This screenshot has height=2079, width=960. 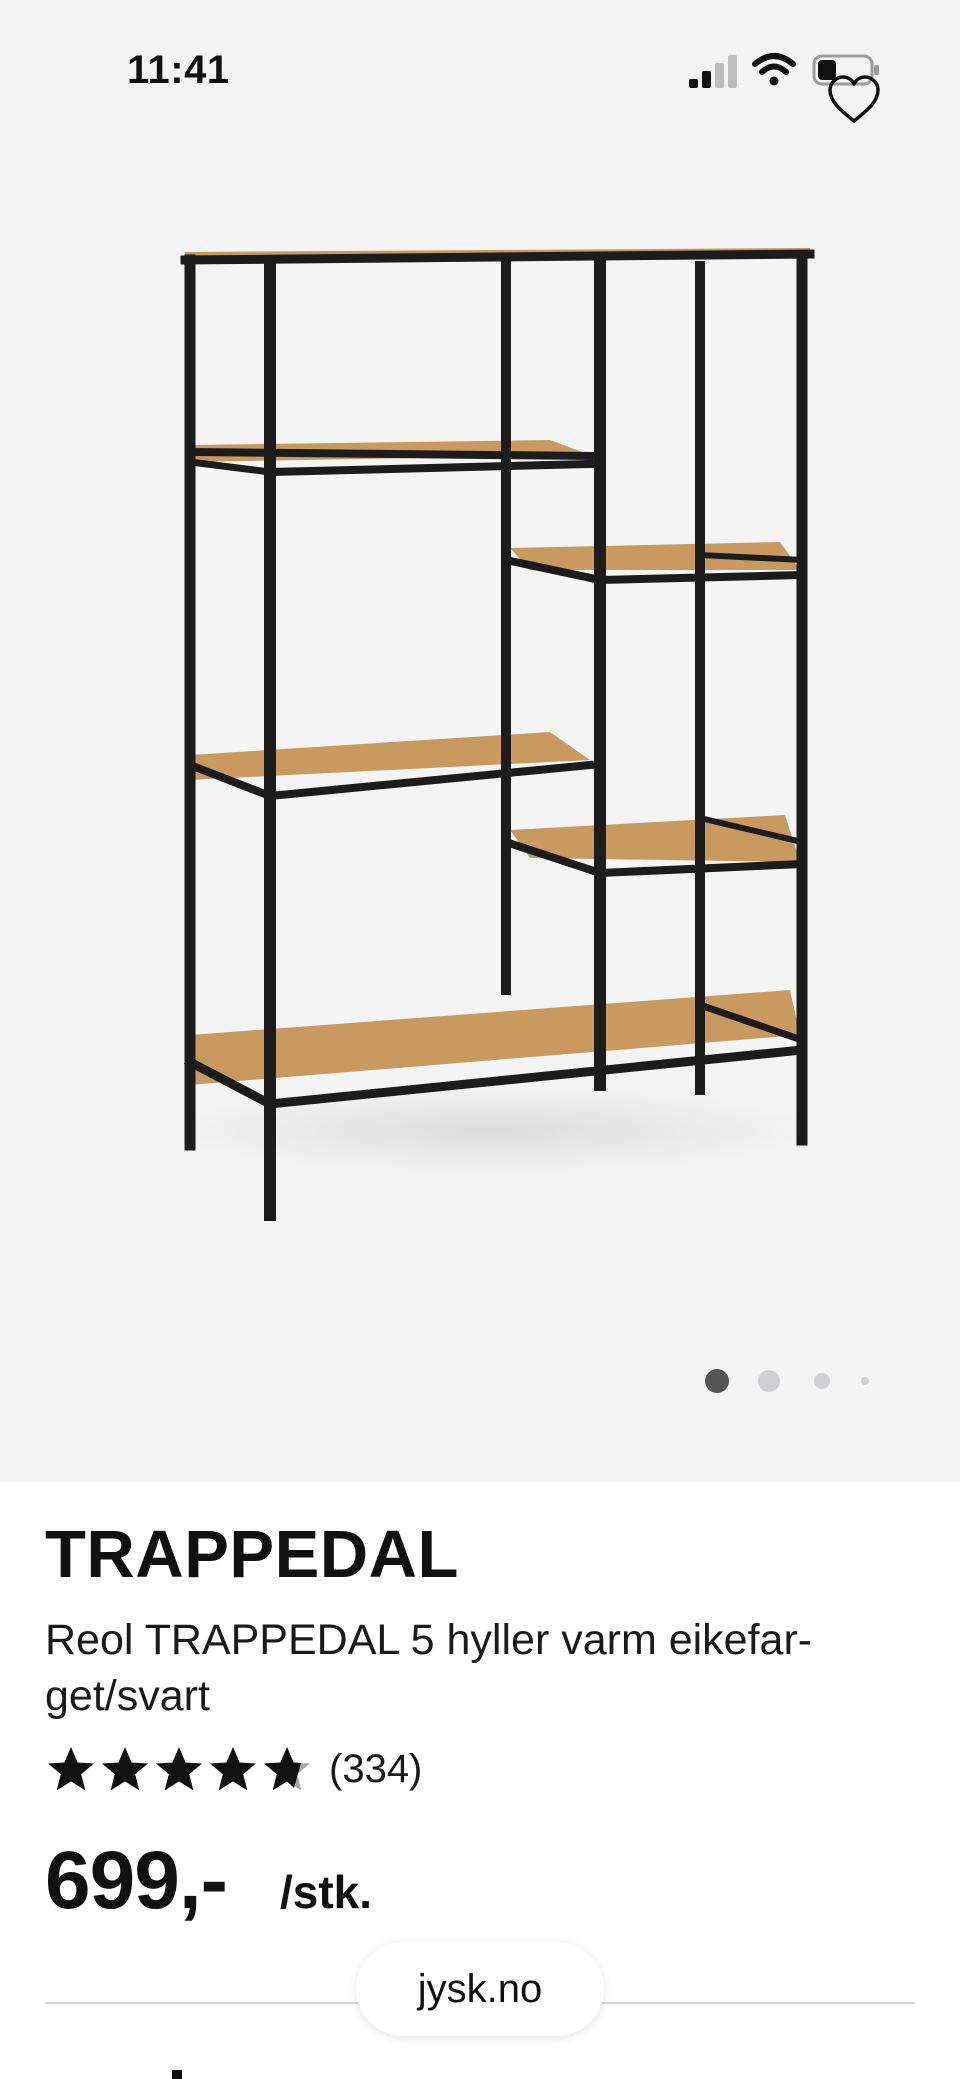 What do you see at coordinates (287, 1769) in the screenshot?
I see `star-half-icon` at bounding box center [287, 1769].